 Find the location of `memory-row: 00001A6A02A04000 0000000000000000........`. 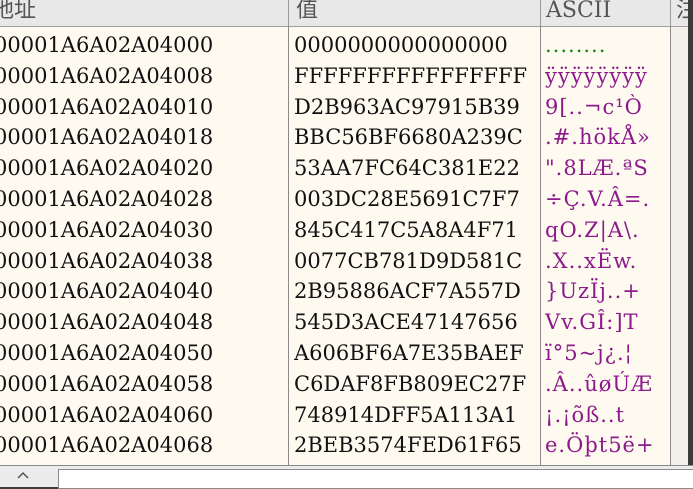

memory-row: 00001A6A02A04000 0000000000000000........ is located at coordinates (344, 45).